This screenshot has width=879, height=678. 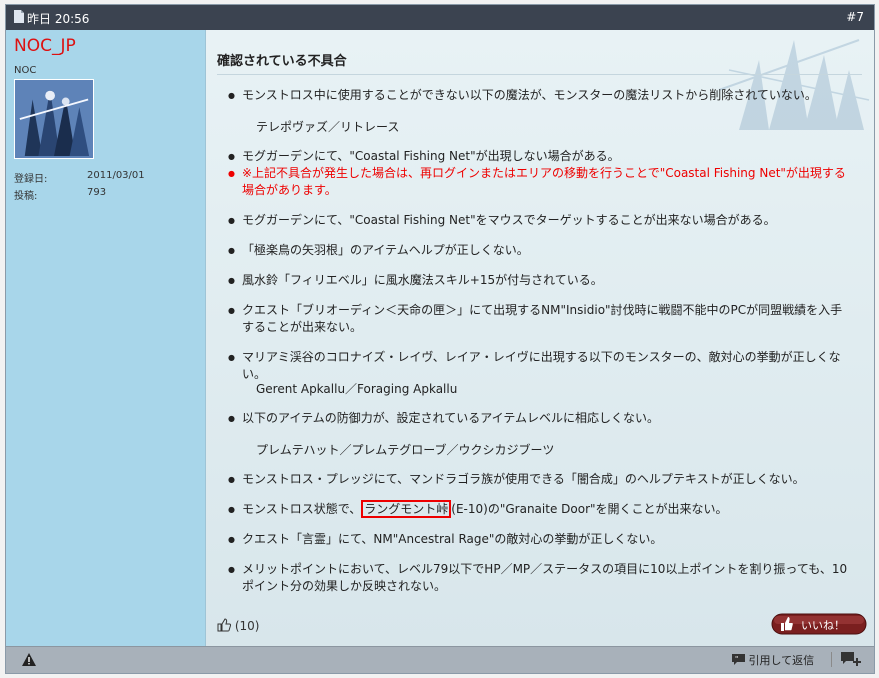 I want to click on like-count: (10), so click(x=238, y=625).